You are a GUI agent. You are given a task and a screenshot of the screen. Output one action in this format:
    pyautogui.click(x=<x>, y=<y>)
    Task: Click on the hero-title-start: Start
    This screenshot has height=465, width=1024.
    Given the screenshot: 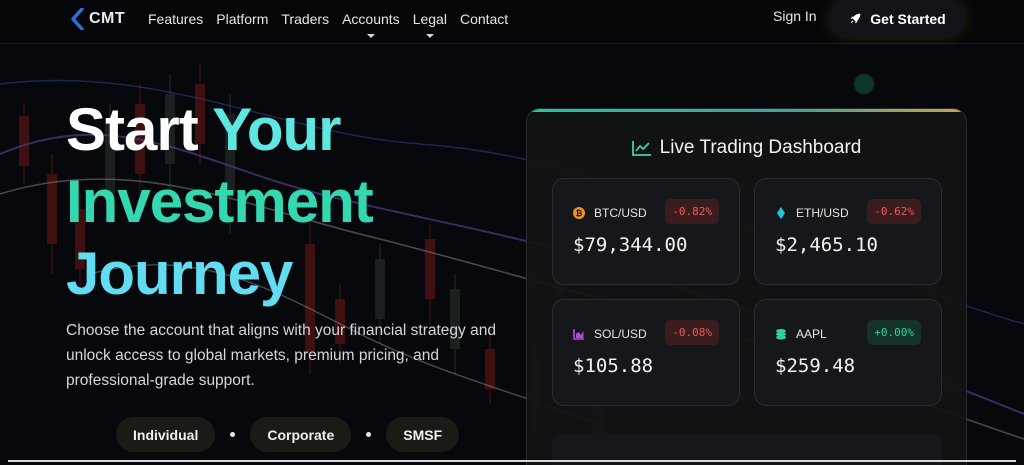 What is the action you would take?
    pyautogui.click(x=139, y=129)
    